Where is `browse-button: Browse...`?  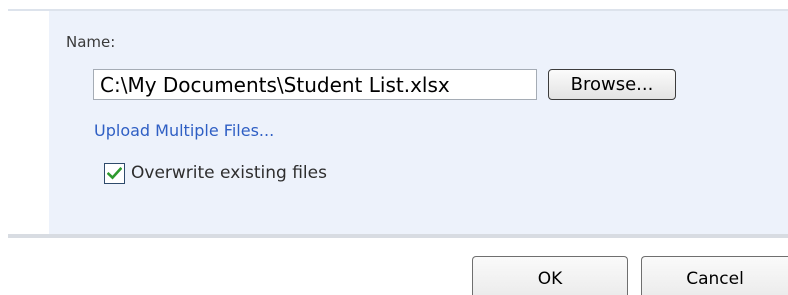
browse-button: Browse... is located at coordinates (612, 84).